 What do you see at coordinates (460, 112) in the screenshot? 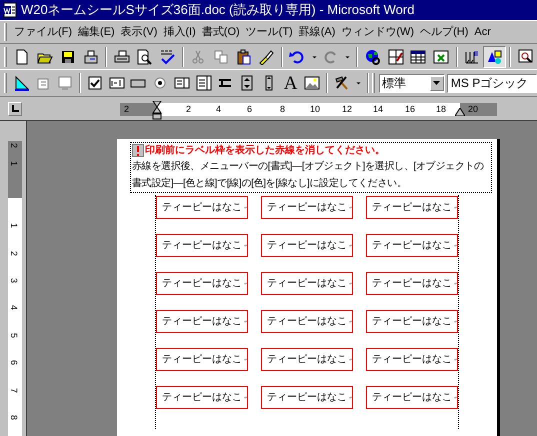
I see `right-indent-marker-icon` at bounding box center [460, 112].